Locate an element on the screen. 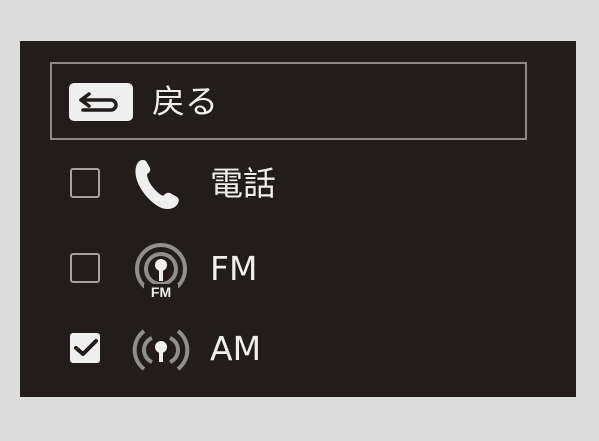 The width and height of the screenshot is (599, 441). phone-label: 電話 is located at coordinates (243, 183).